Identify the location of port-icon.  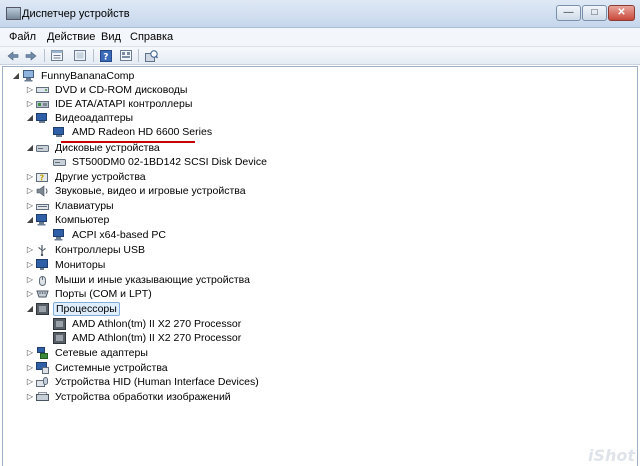
(42, 294).